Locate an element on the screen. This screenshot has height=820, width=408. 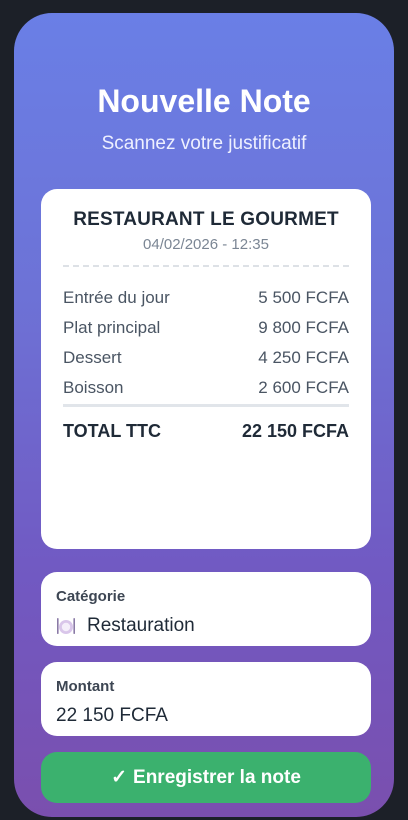
item-label: Boisson is located at coordinates (93, 387).